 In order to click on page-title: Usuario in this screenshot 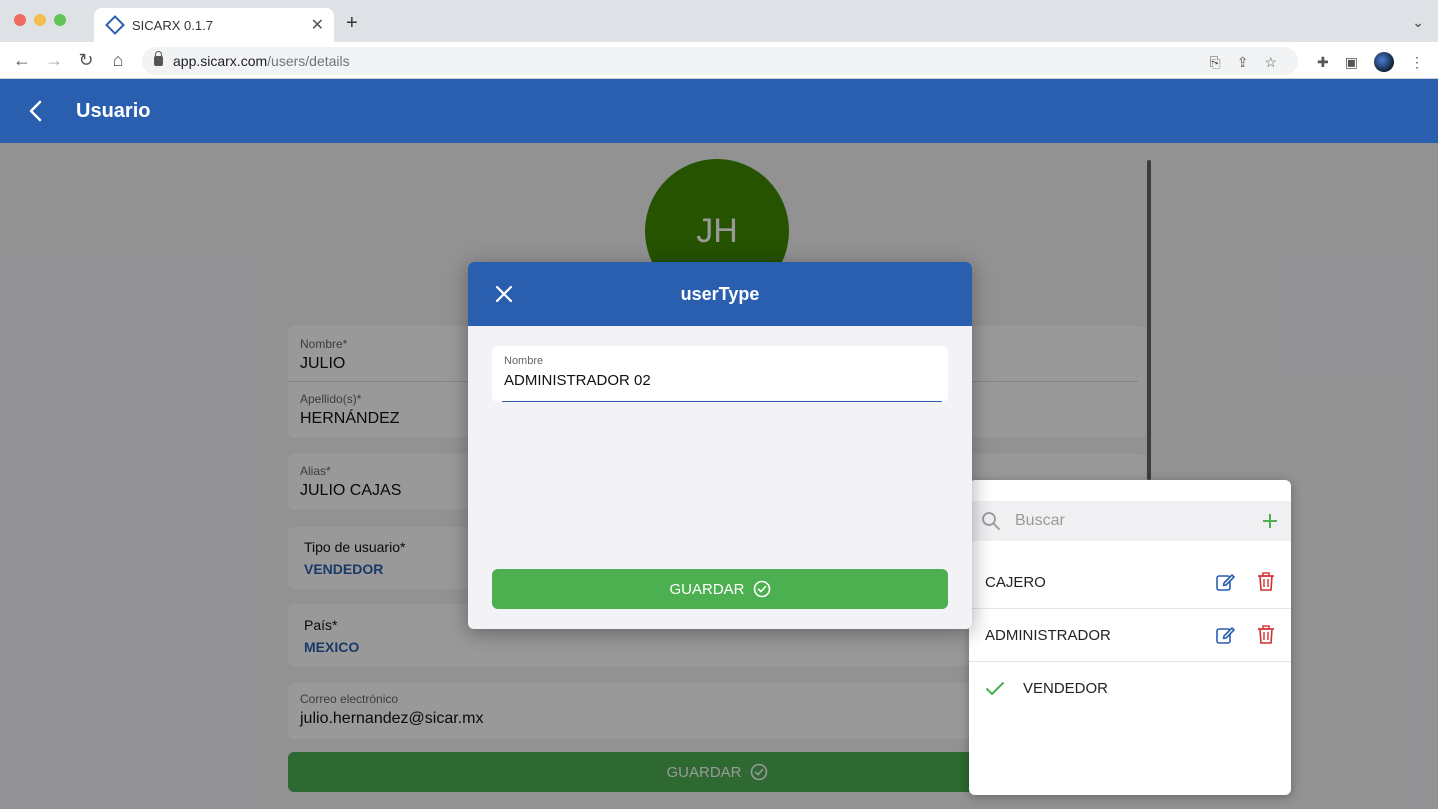, I will do `click(113, 110)`.